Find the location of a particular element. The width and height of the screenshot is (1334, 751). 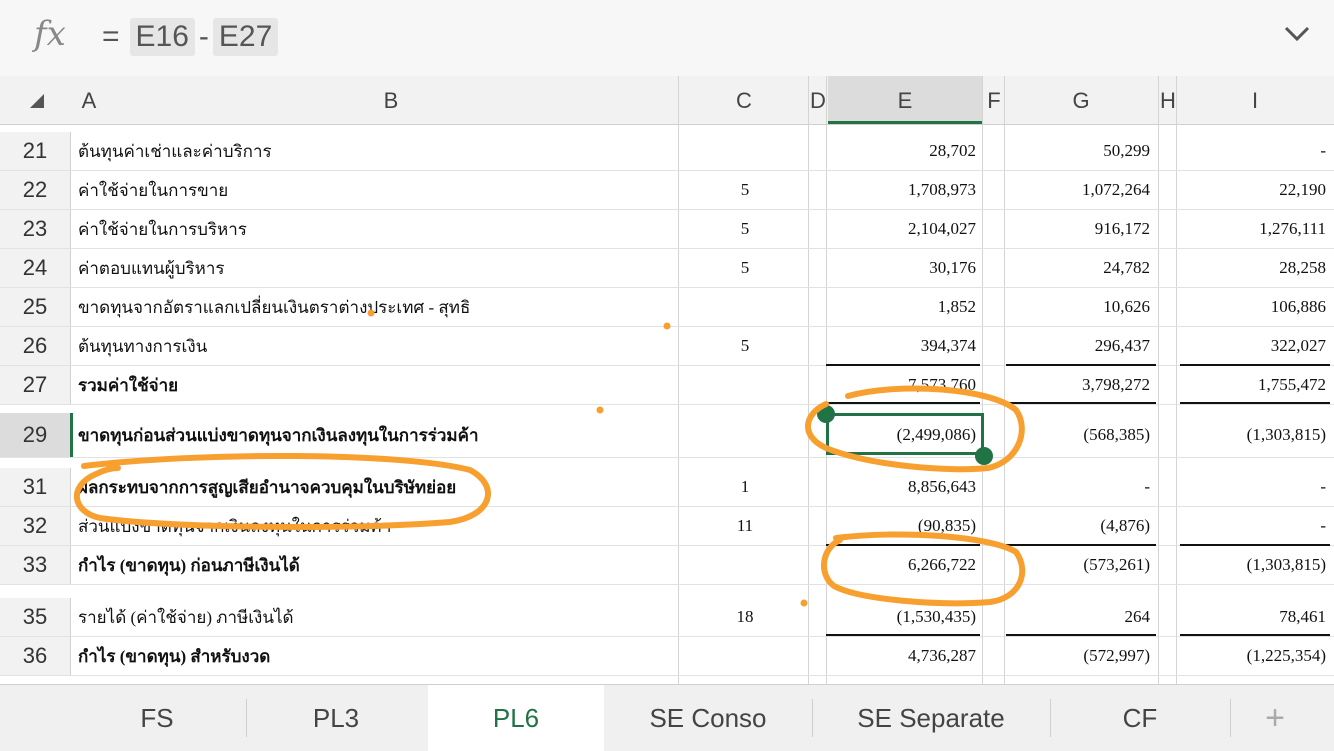

row-header: 26 is located at coordinates (35, 346).